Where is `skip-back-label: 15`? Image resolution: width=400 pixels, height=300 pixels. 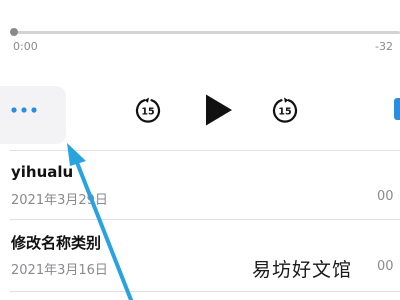 skip-back-label: 15 is located at coordinates (147, 112).